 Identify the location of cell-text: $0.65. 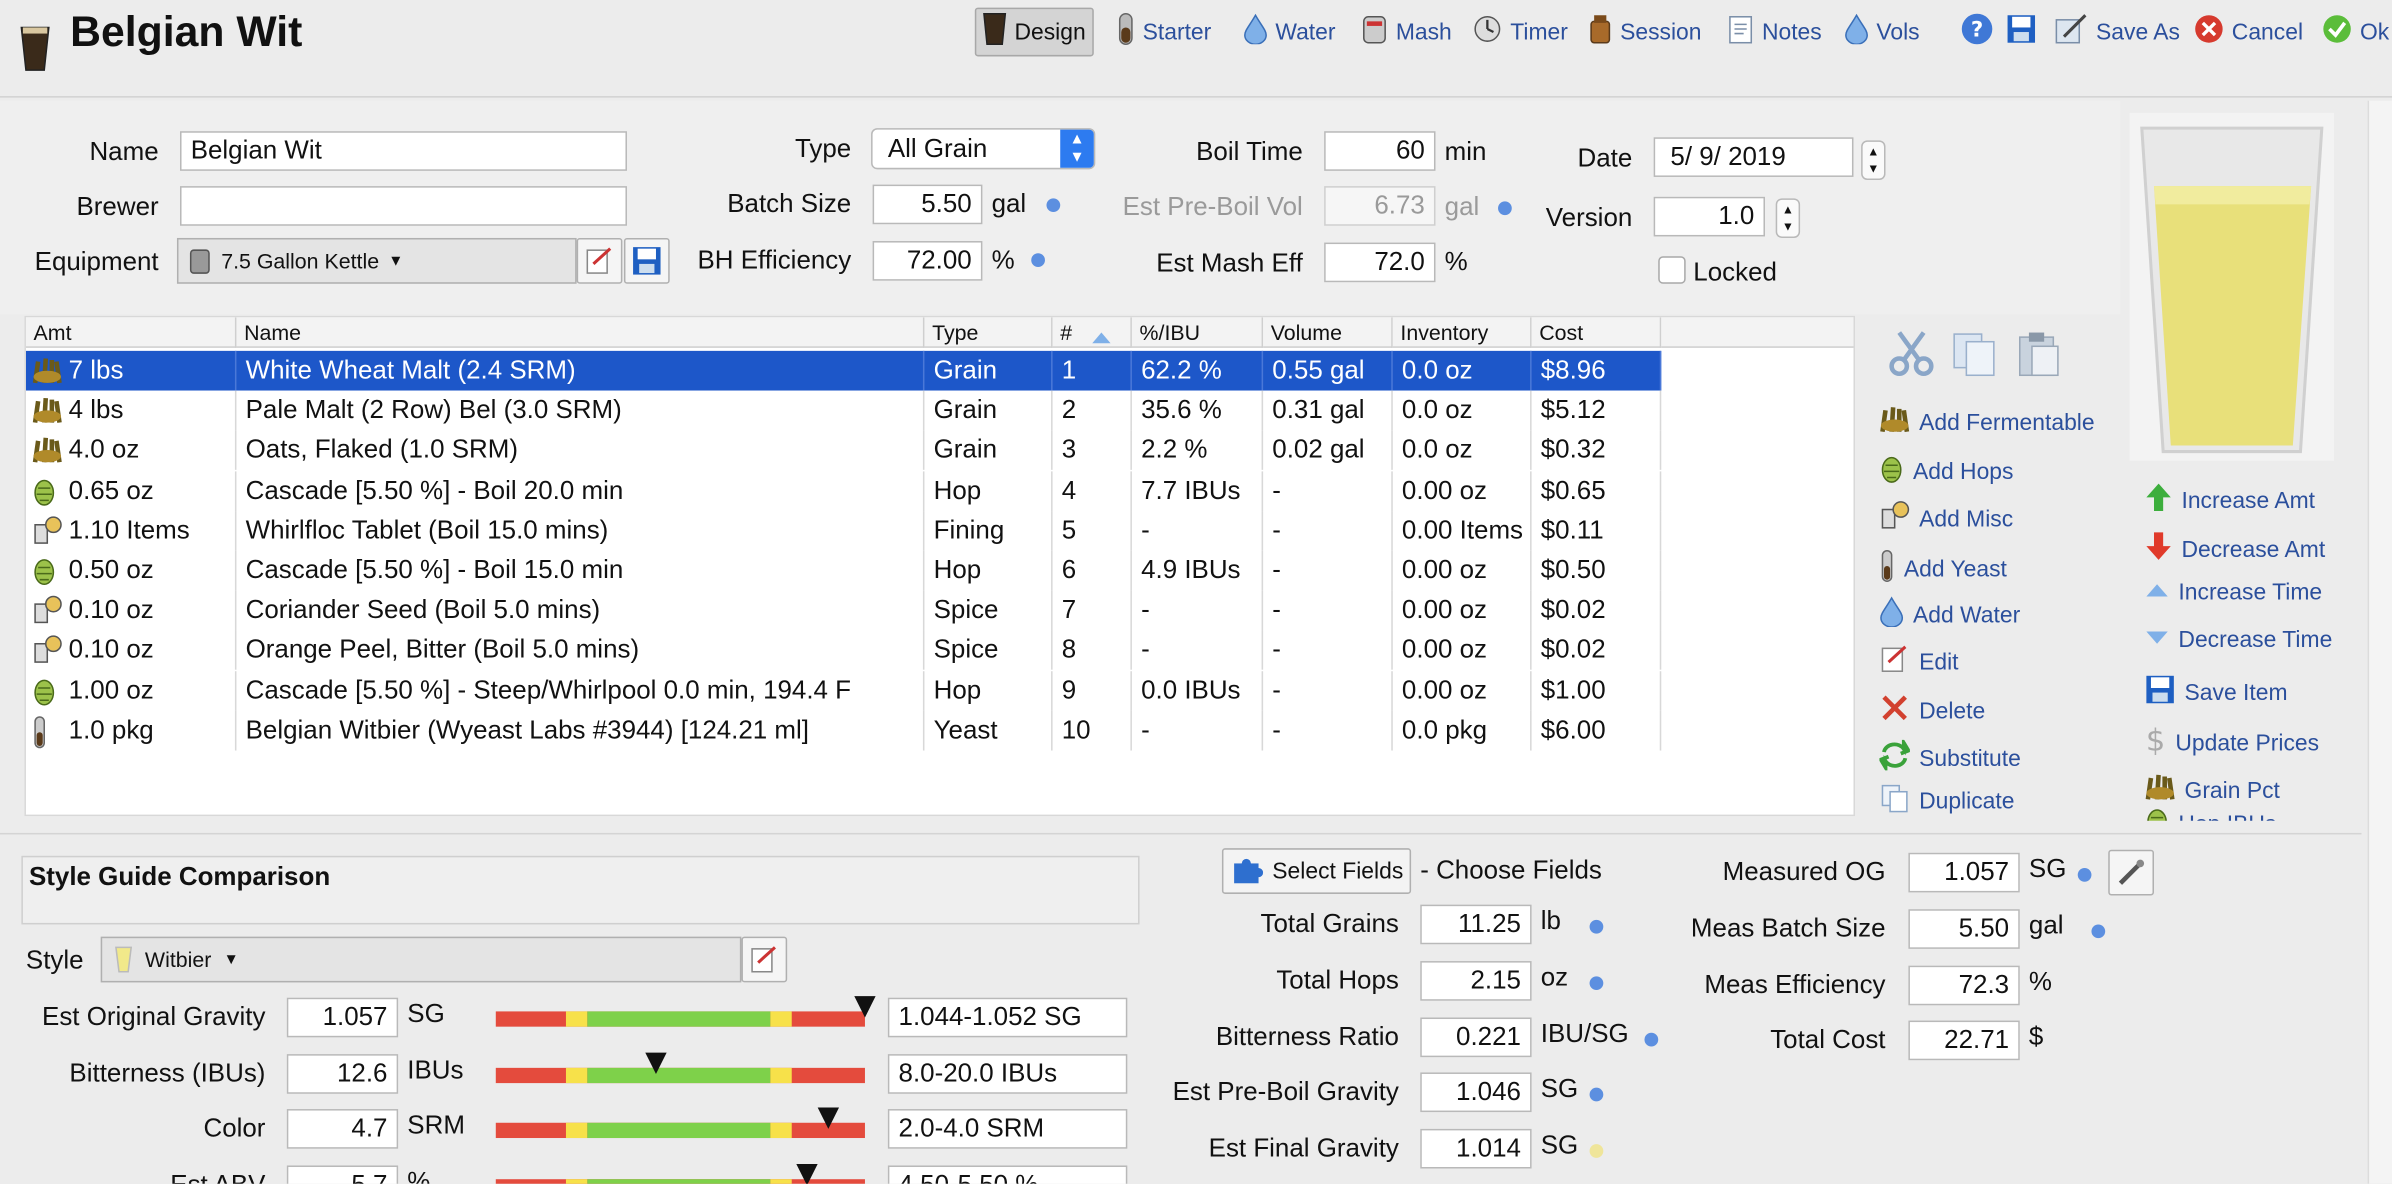
(1573, 490).